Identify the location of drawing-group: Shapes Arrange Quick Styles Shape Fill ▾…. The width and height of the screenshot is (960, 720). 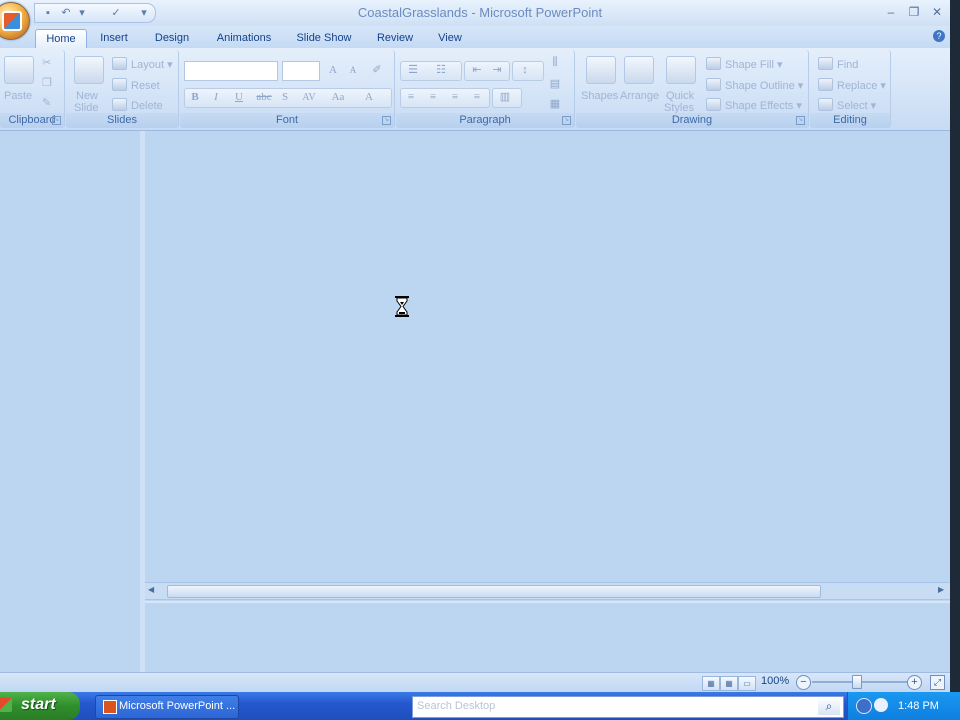
(692, 89).